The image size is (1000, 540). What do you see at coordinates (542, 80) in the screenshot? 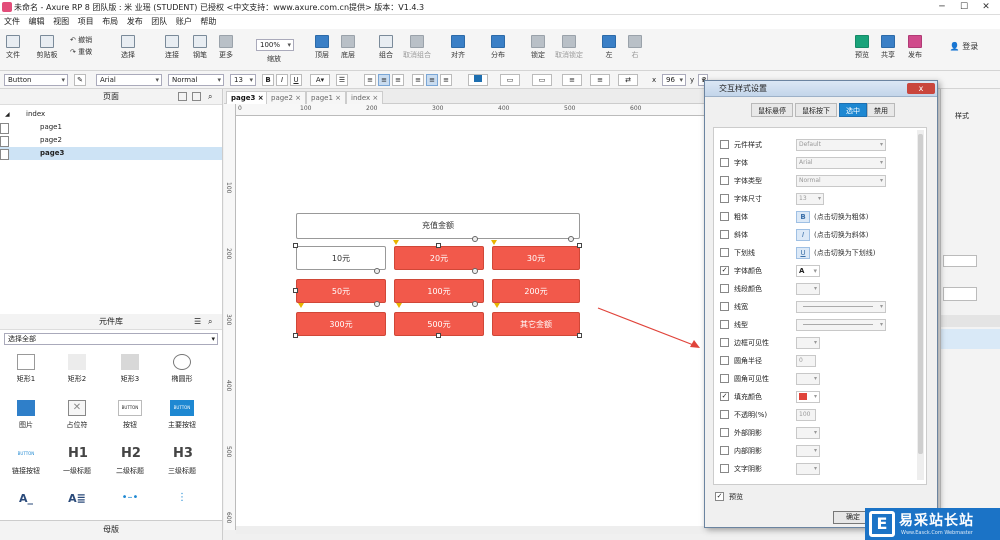
I see `shadow-button: ▭` at bounding box center [542, 80].